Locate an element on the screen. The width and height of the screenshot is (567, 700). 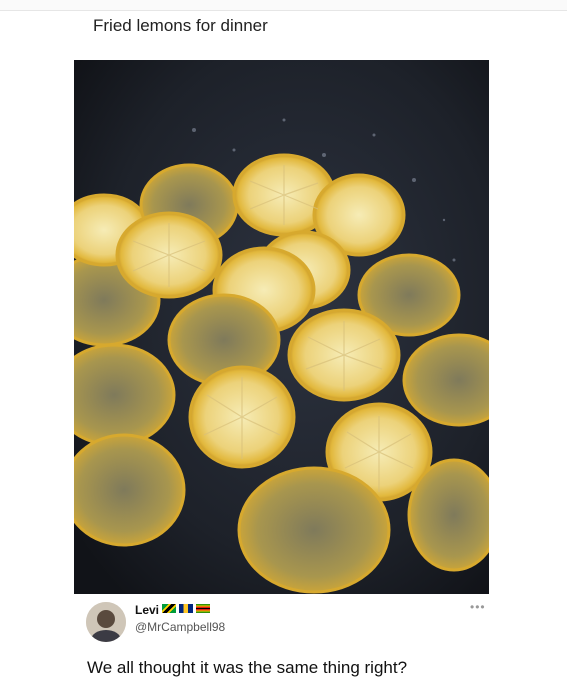
more-options-icon: ••• is located at coordinates (478, 607).